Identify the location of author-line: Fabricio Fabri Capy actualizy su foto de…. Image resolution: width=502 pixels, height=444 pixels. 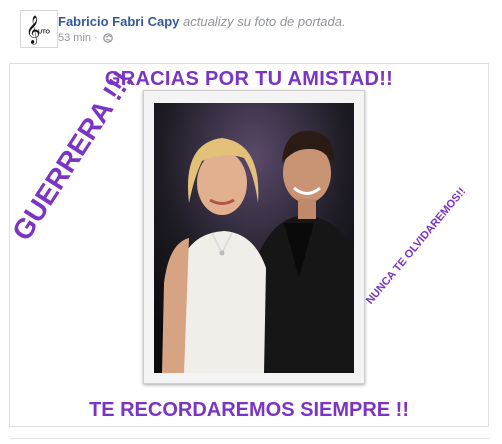
(202, 21).